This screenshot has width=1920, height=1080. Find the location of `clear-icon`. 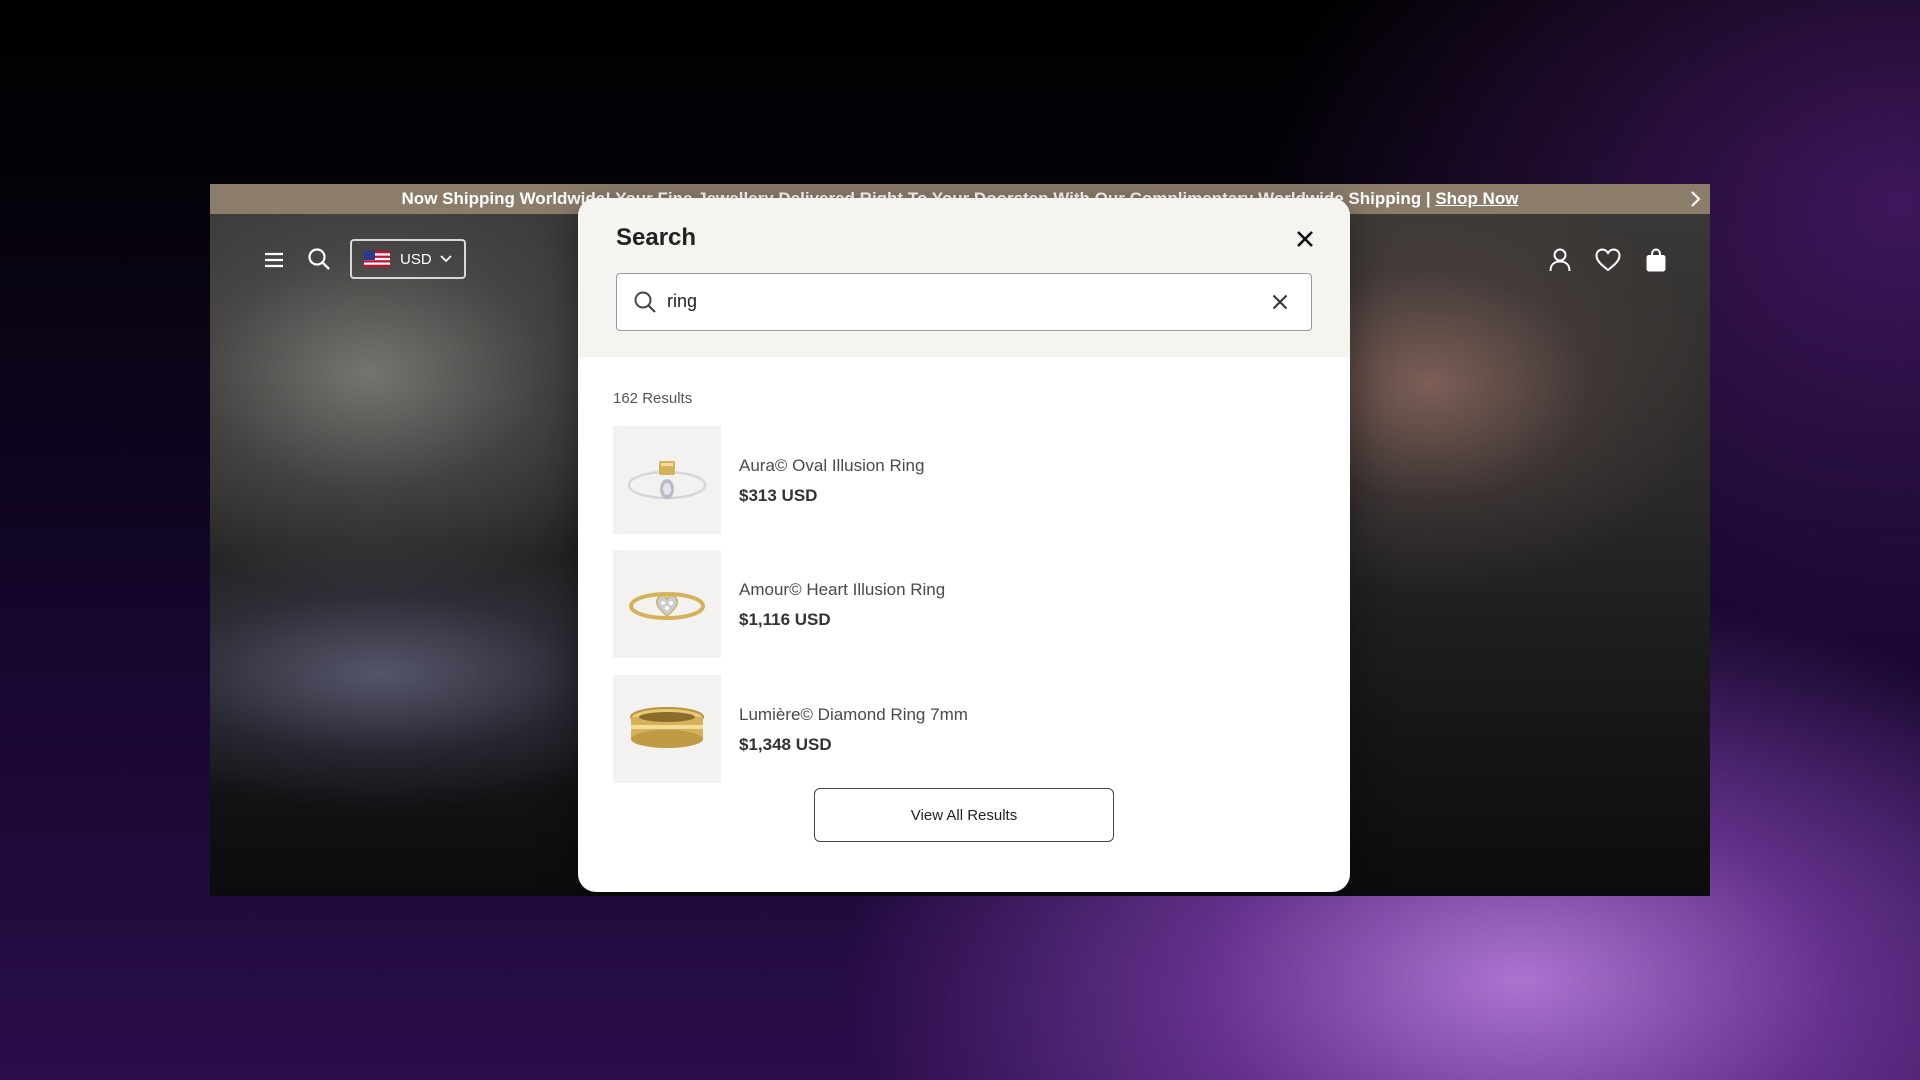

clear-icon is located at coordinates (1280, 302).